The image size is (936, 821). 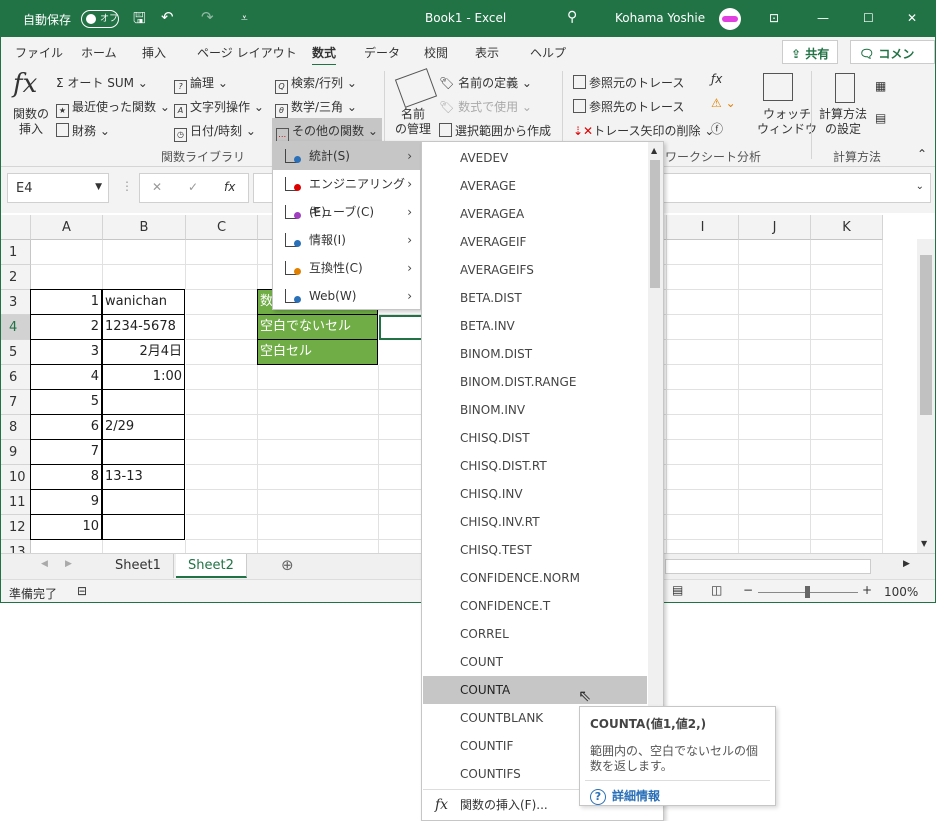 What do you see at coordinates (901, 592) in the screenshot?
I see `zoom-level: 100%` at bounding box center [901, 592].